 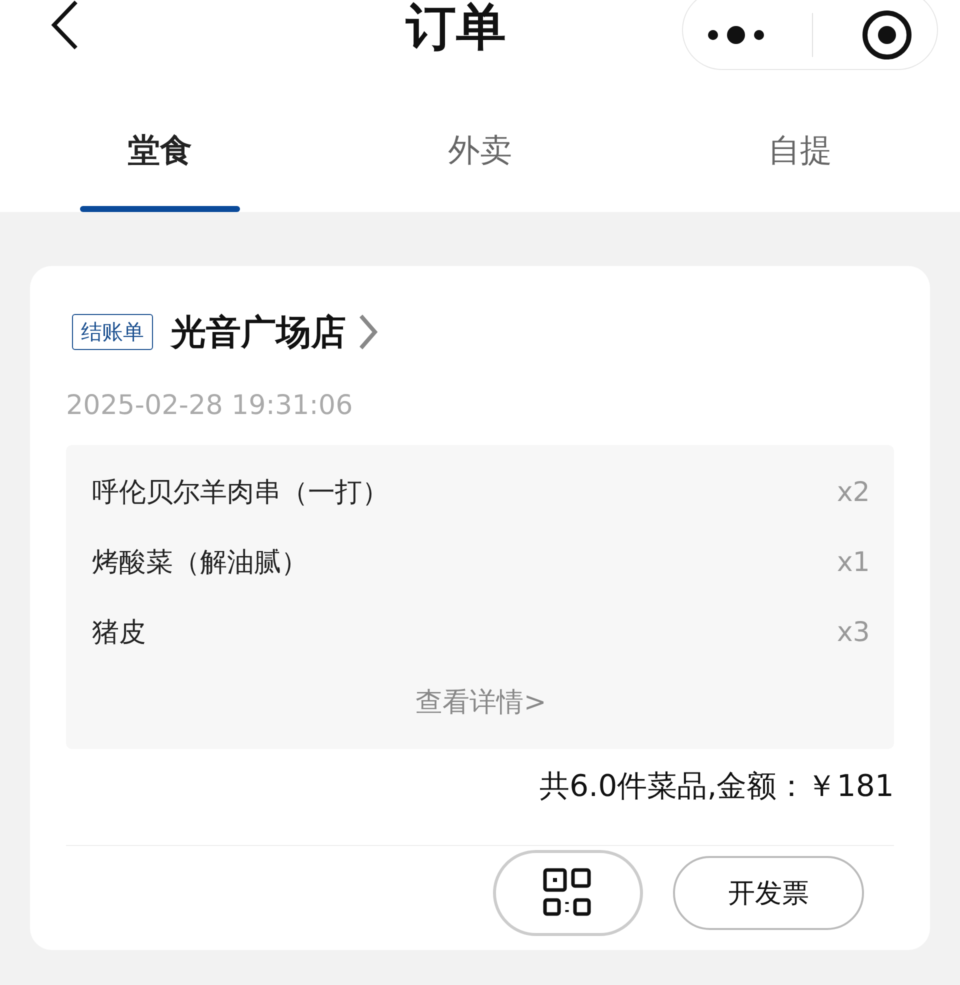 I want to click on store-name: 光音广场店, so click(x=258, y=332).